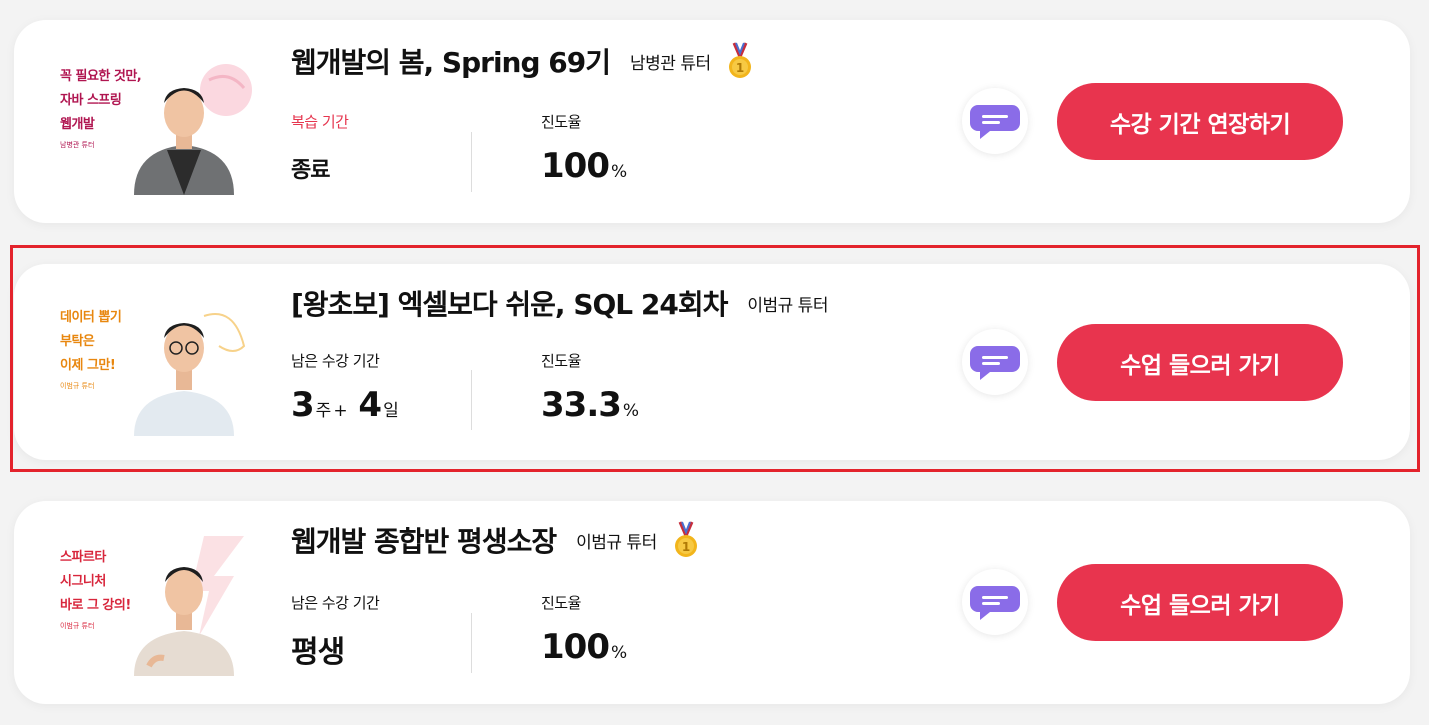  I want to click on progress-value: 33.3%, so click(590, 405).